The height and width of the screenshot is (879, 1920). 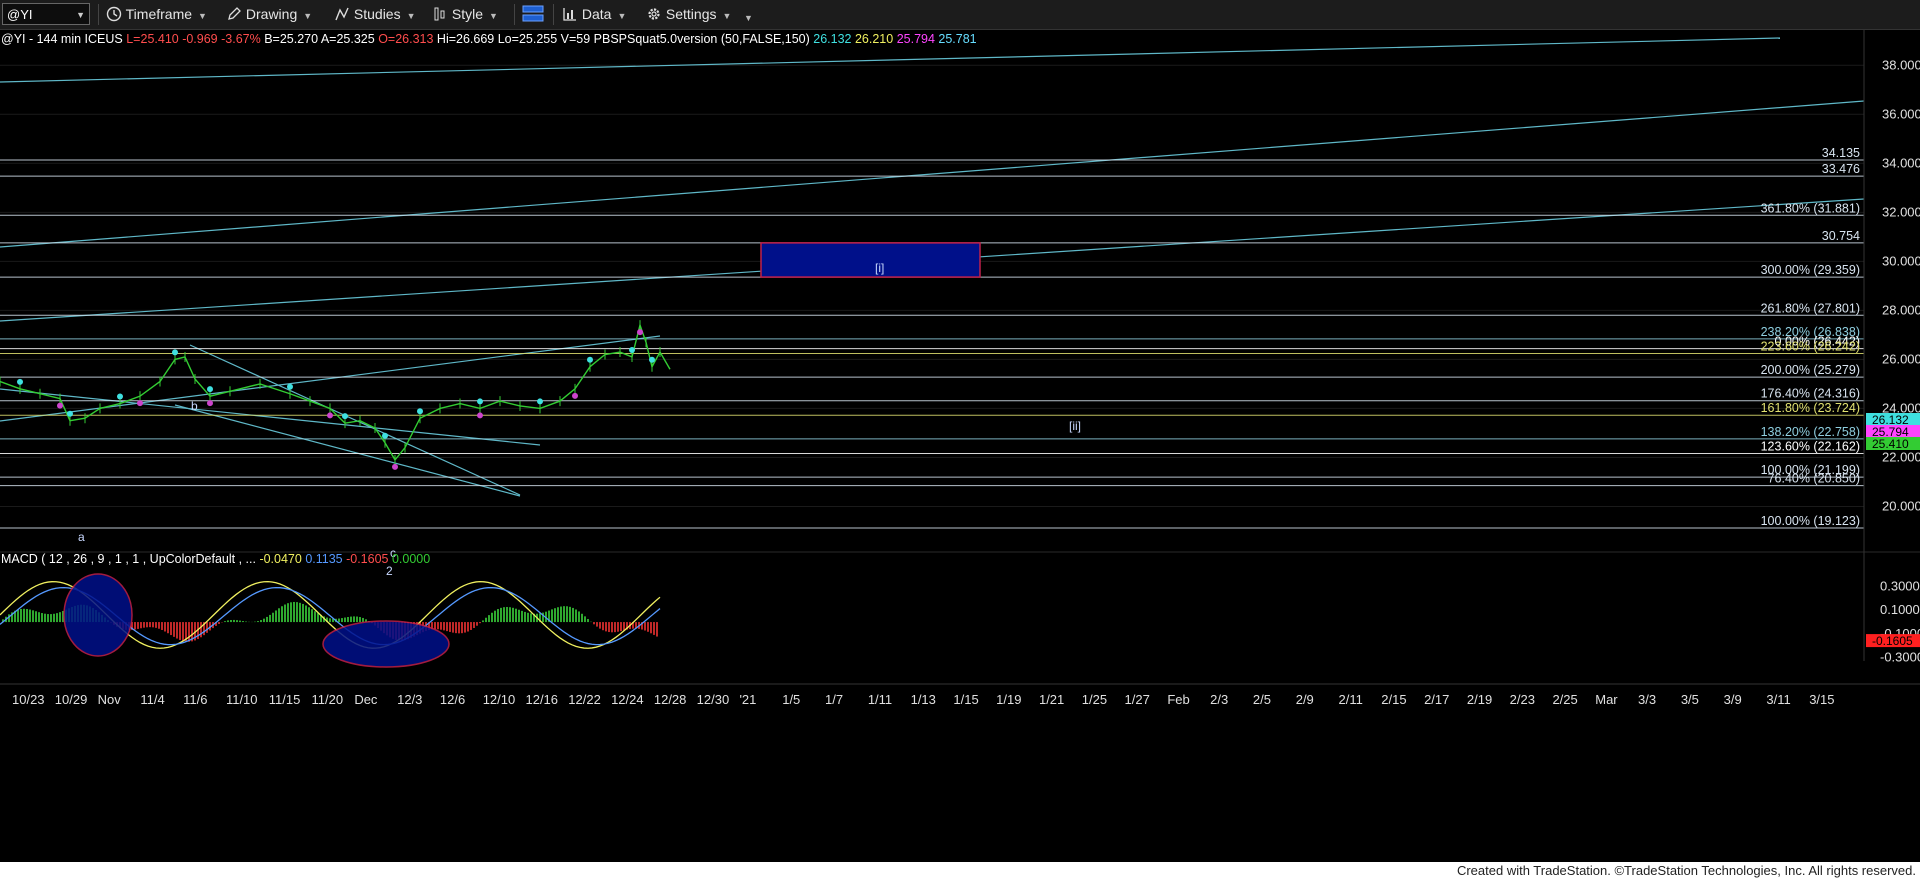 What do you see at coordinates (465, 14) in the screenshot?
I see `style-menu: Style ▼` at bounding box center [465, 14].